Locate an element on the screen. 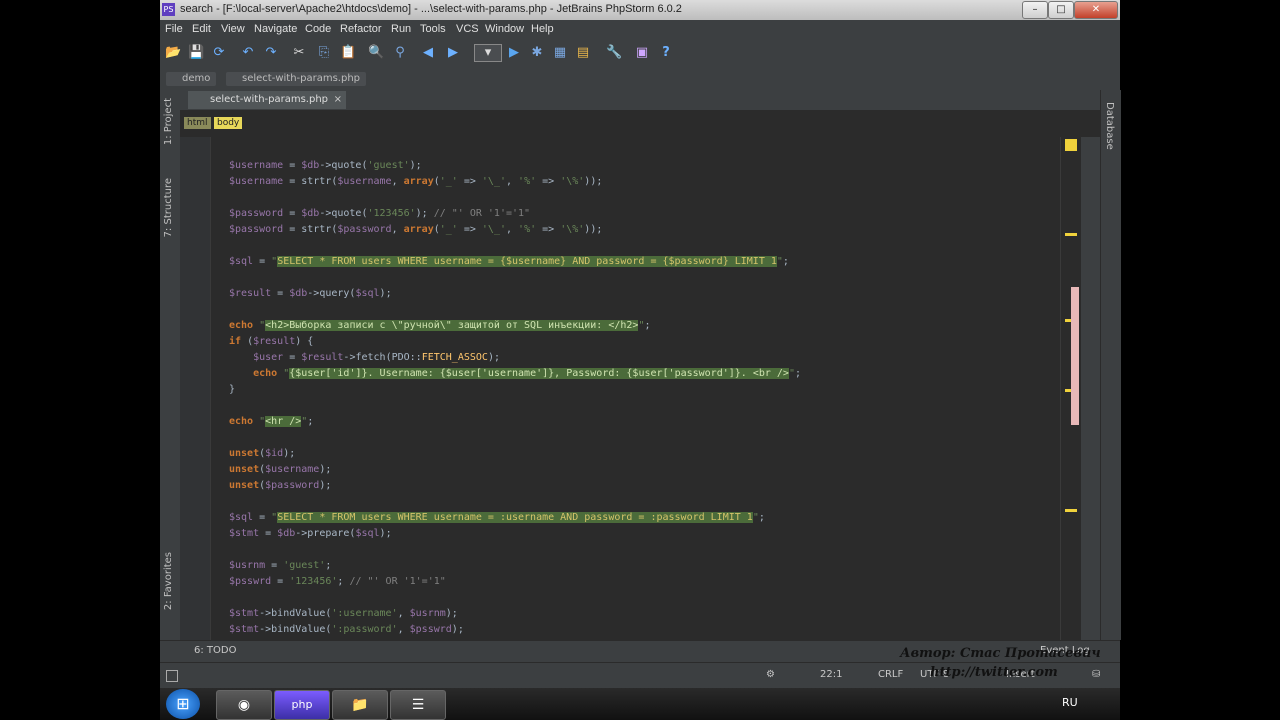 The height and width of the screenshot is (720, 1280). open-folder-icon: 📂 is located at coordinates (173, 53).